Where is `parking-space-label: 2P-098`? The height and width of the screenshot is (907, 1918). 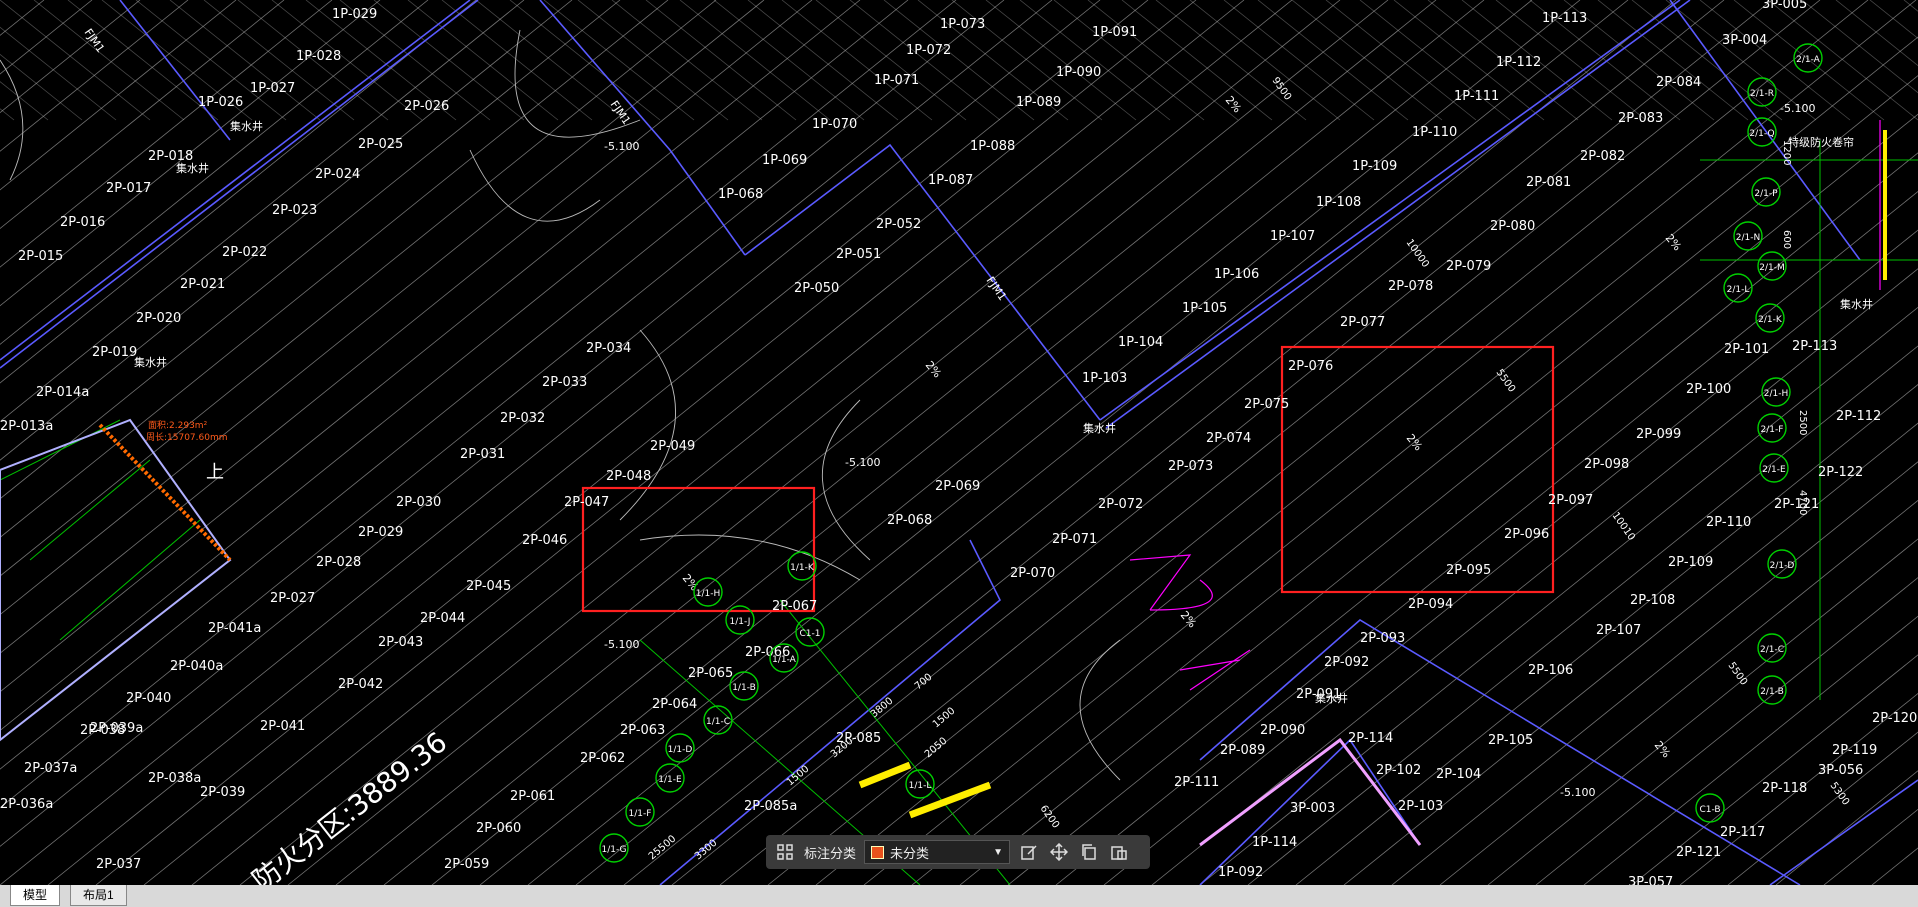 parking-space-label: 2P-098 is located at coordinates (1606, 464).